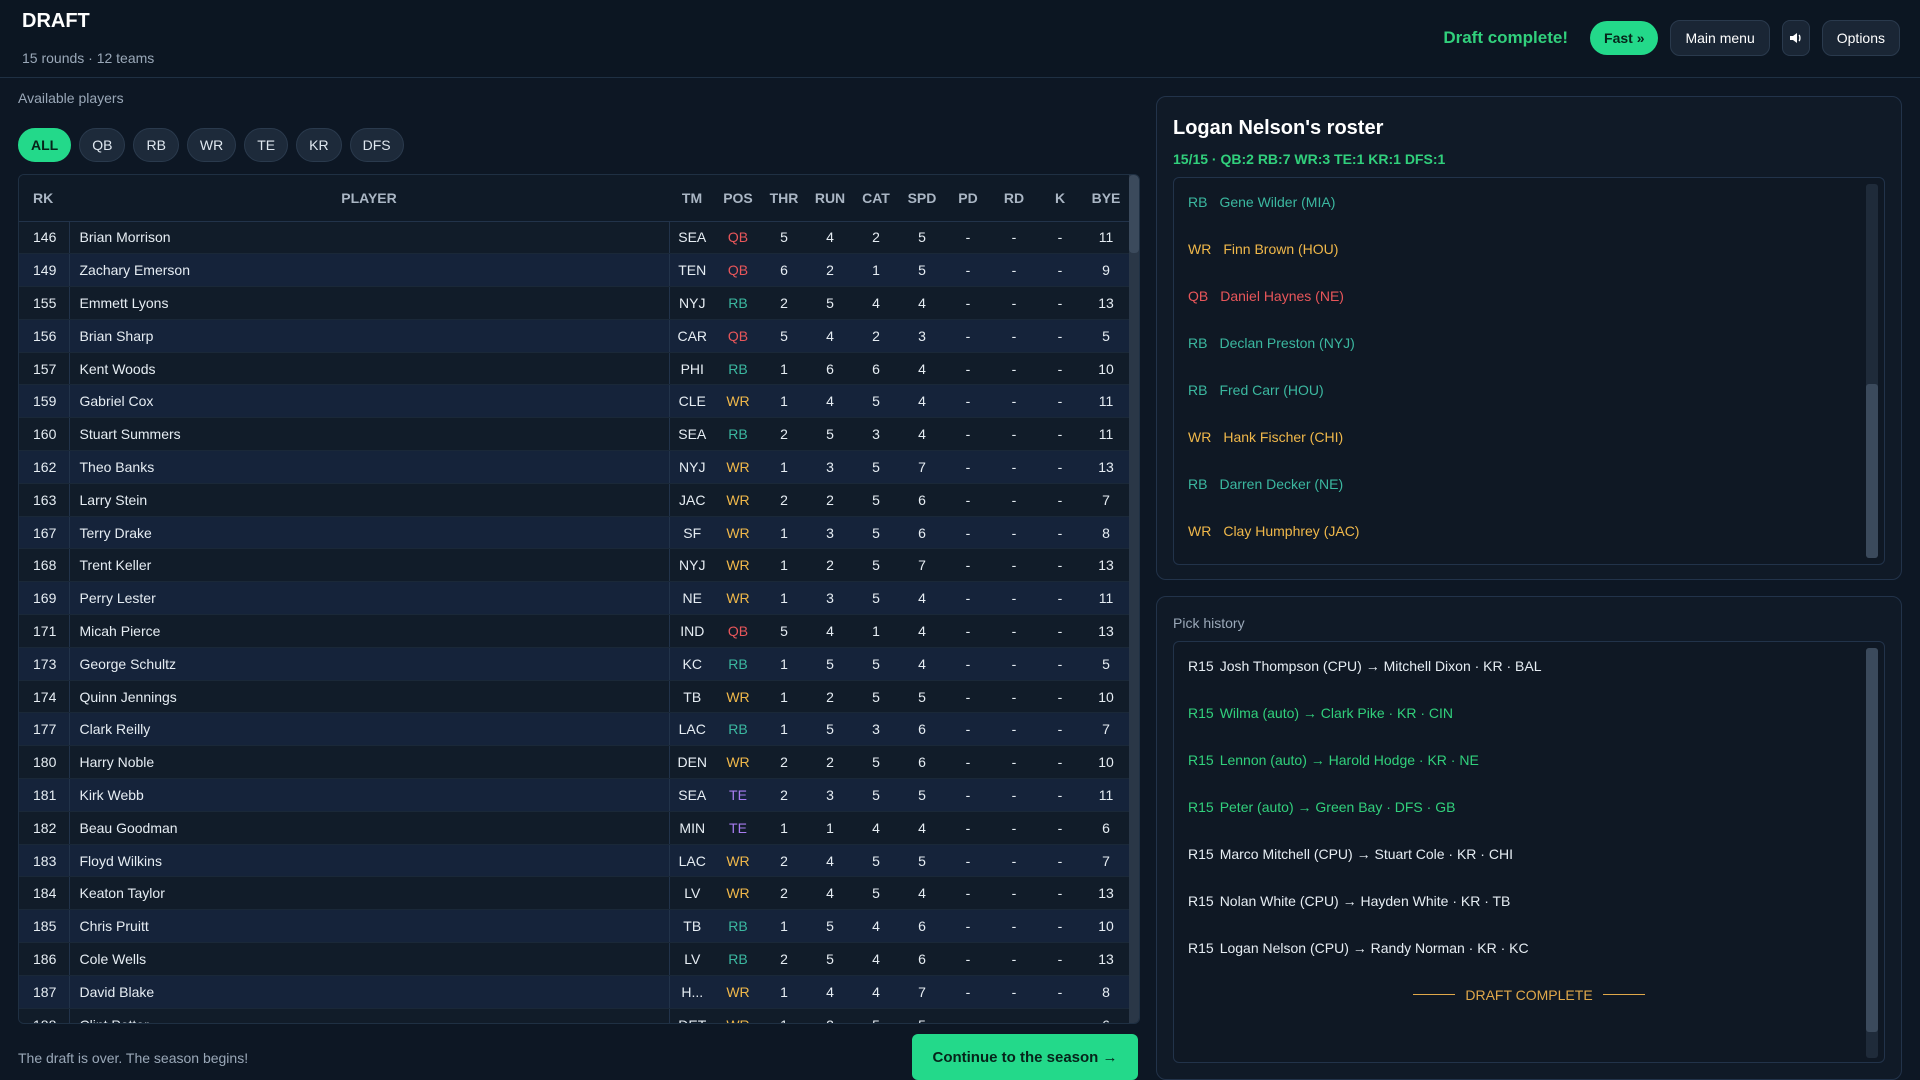 The width and height of the screenshot is (1920, 1080). What do you see at coordinates (1529, 248) in the screenshot?
I see `roster-item: WR Finn Brown (HOU)` at bounding box center [1529, 248].